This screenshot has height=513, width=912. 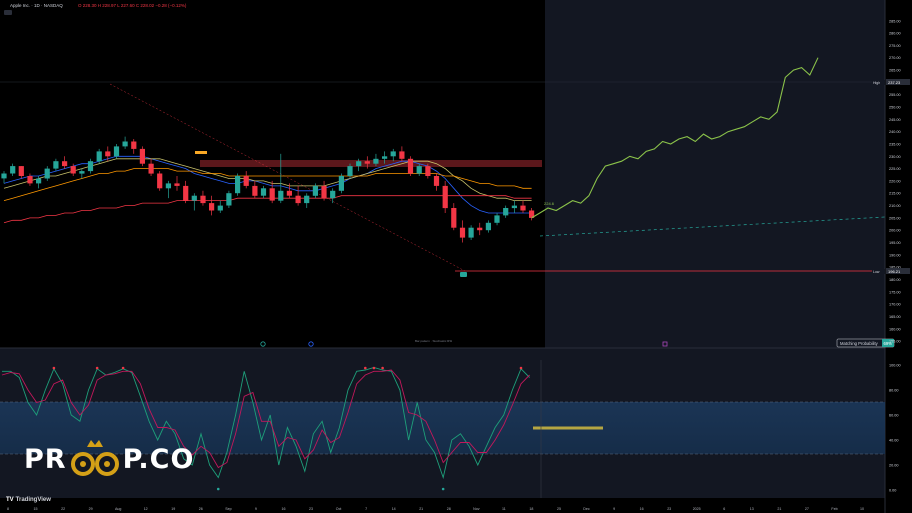 I want to click on low-label: Low, so click(x=876, y=272).